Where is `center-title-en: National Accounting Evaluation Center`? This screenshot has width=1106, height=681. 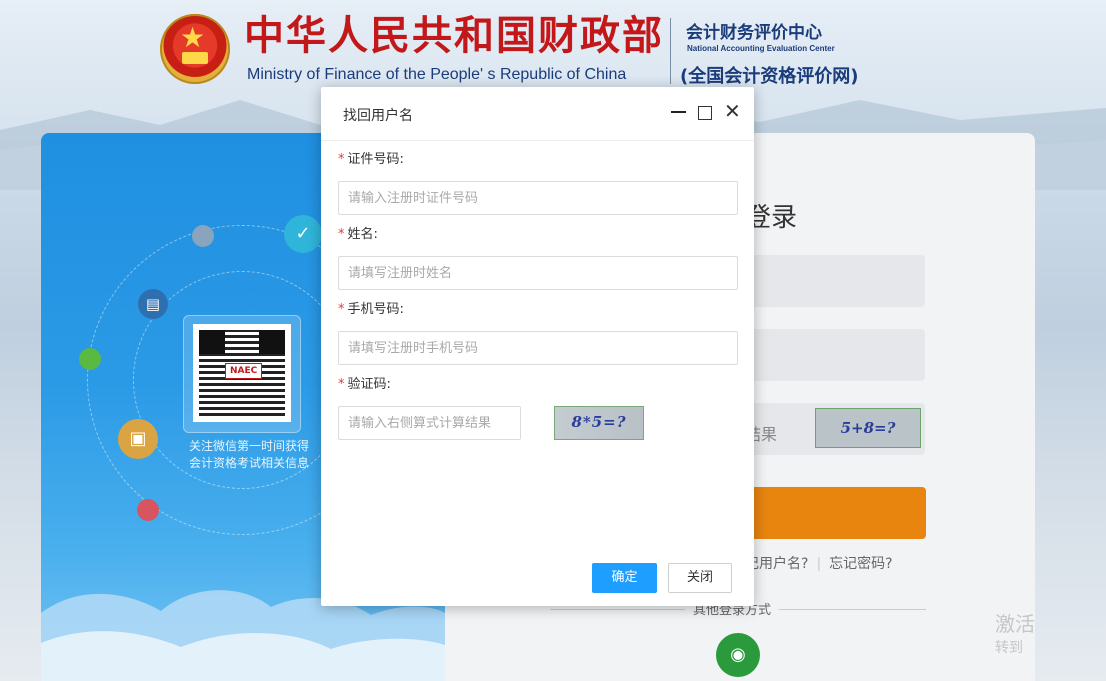 center-title-en: National Accounting Evaluation Center is located at coordinates (761, 48).